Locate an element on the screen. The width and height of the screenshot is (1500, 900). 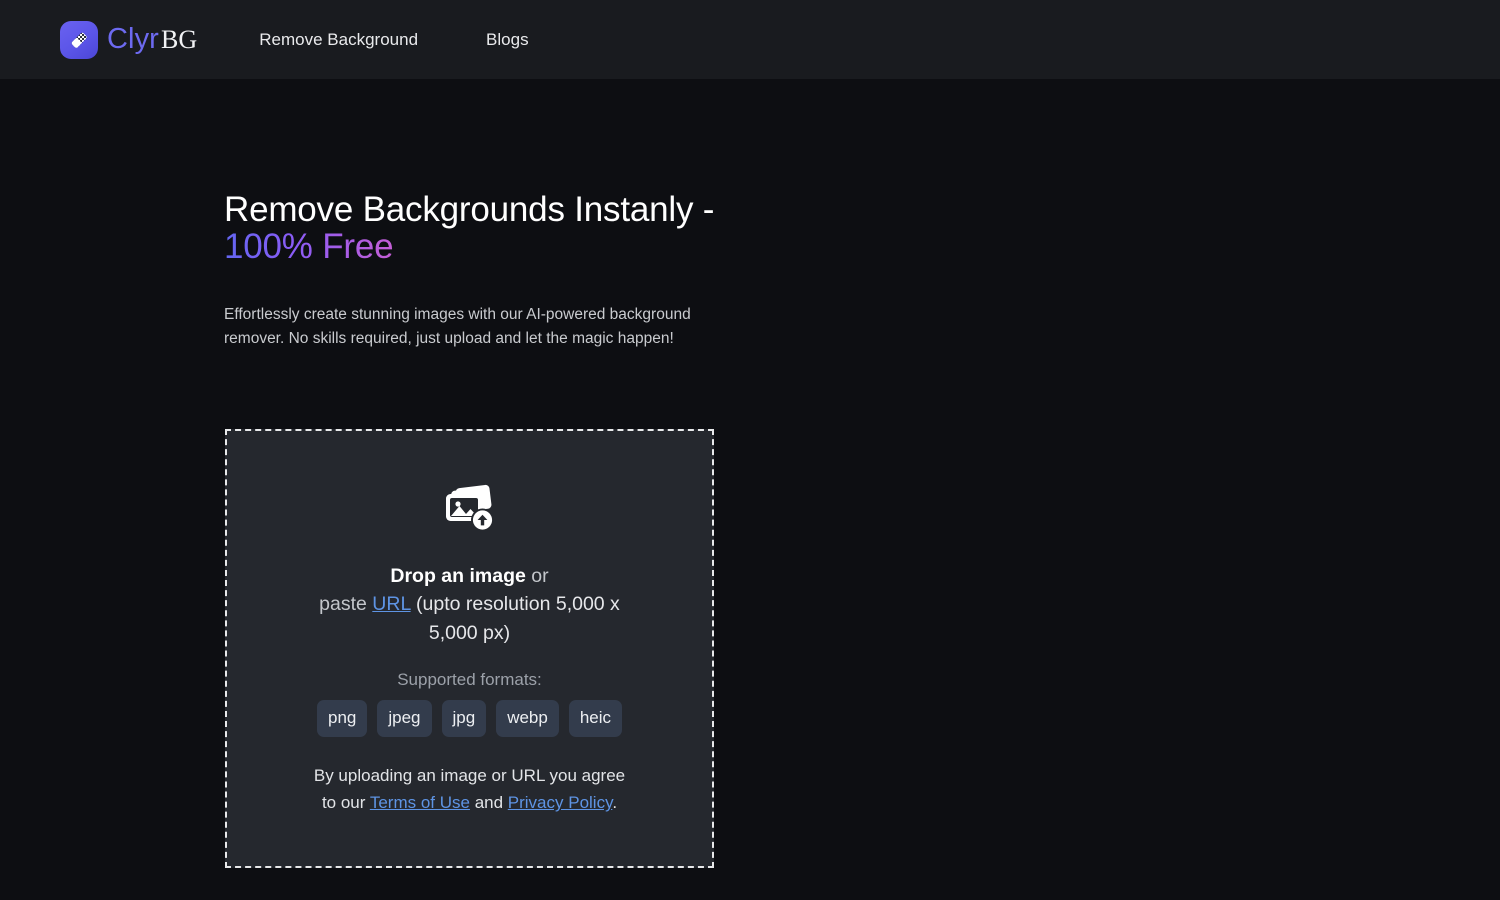
page-title-line1: Remove Backgrounds Instanly - is located at coordinates (469, 209).